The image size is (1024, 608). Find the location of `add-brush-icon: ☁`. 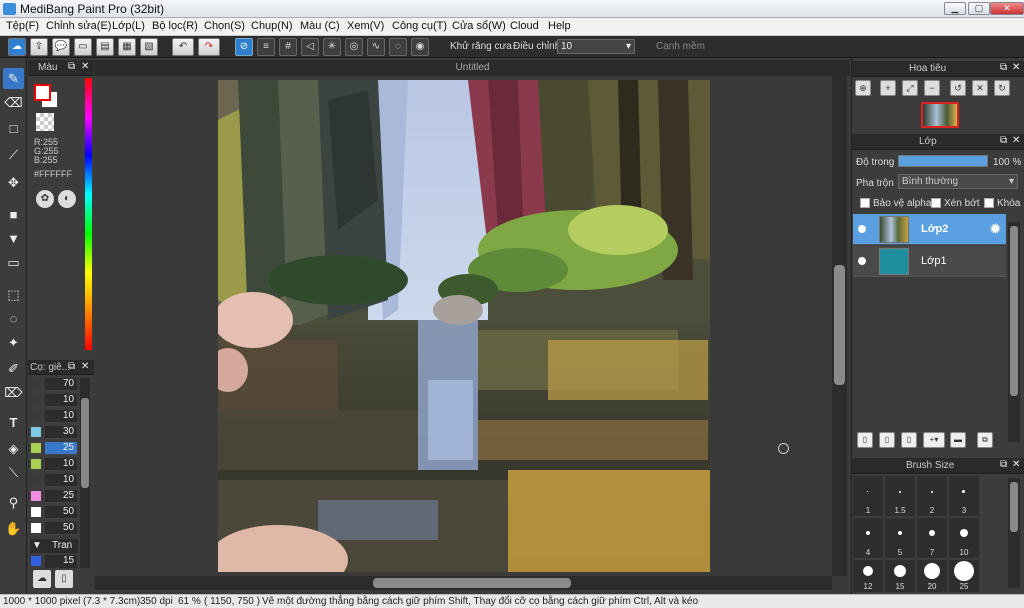

add-brush-icon: ☁ is located at coordinates (42, 579).